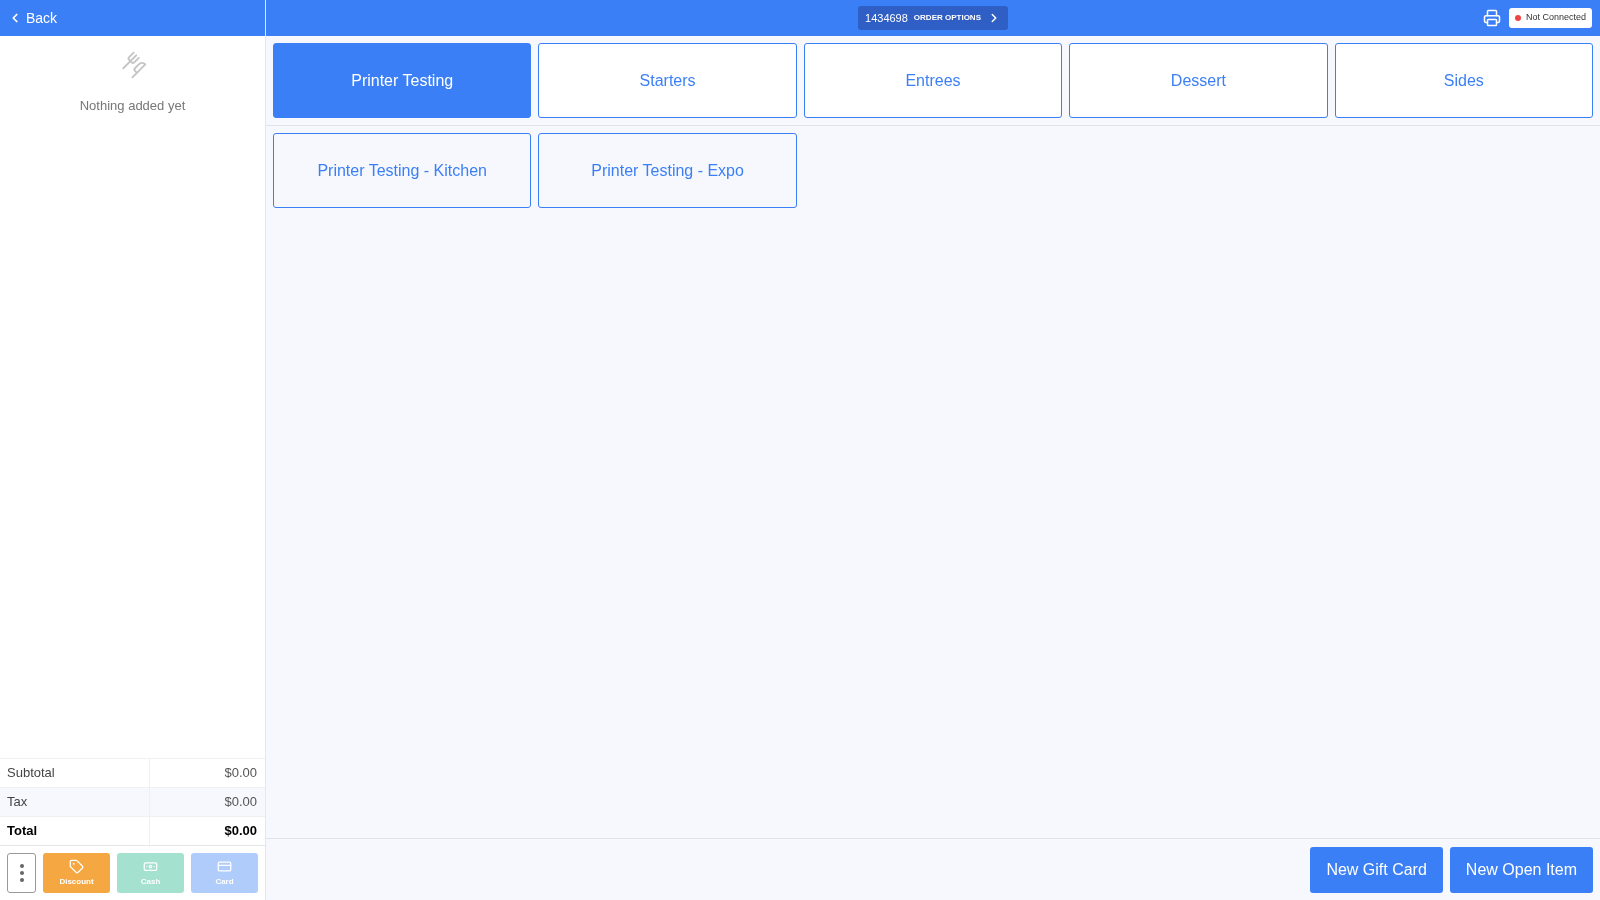  Describe the element at coordinates (402, 80) in the screenshot. I see `category-tab: Printer Testing` at that location.